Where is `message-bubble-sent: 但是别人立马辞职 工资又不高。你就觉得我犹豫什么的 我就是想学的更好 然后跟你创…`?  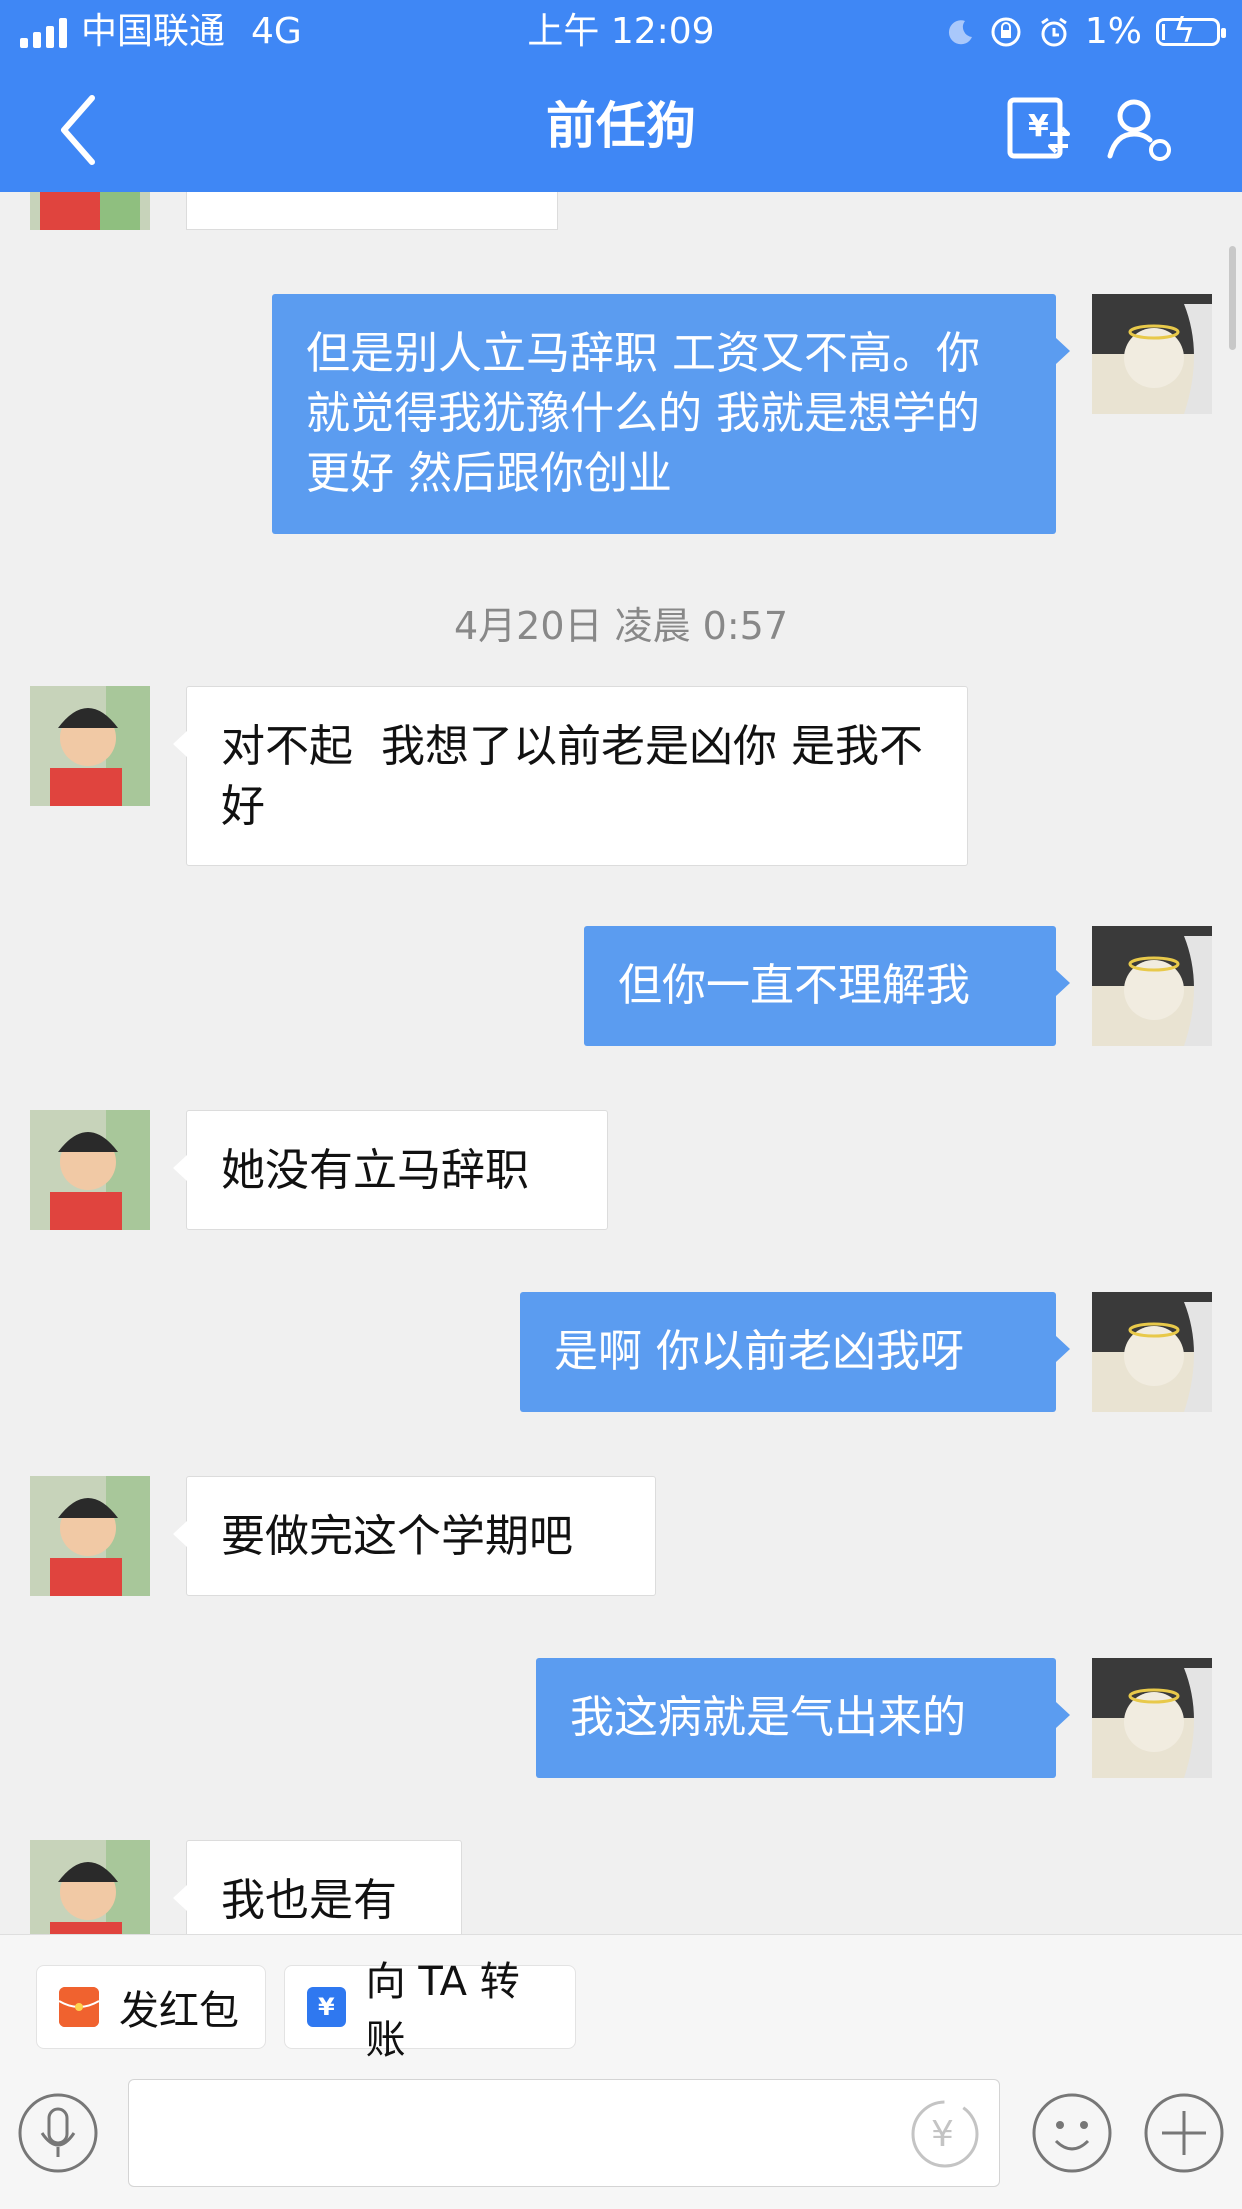 message-bubble-sent: 但是别人立马辞职 工资又不高。你就觉得我犹豫什么的 我就是想学的更好 然后跟你创… is located at coordinates (671, 414).